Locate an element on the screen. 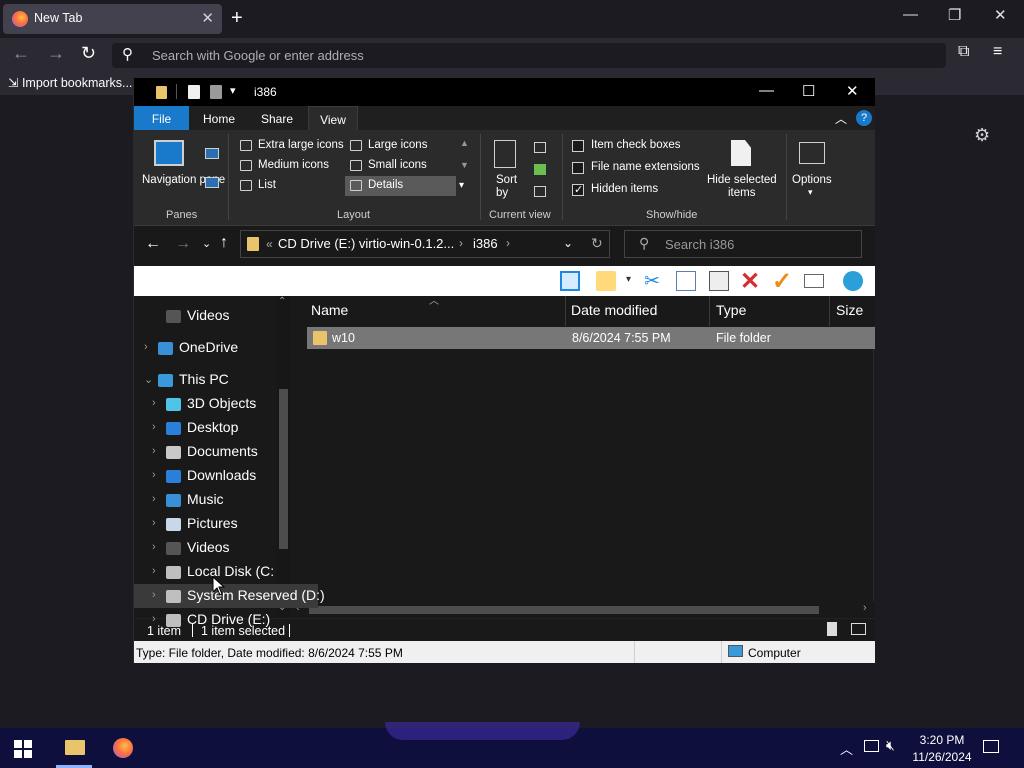 Image resolution: width=1024 pixels, height=768 pixels. notifications-icon is located at coordinates (991, 746).